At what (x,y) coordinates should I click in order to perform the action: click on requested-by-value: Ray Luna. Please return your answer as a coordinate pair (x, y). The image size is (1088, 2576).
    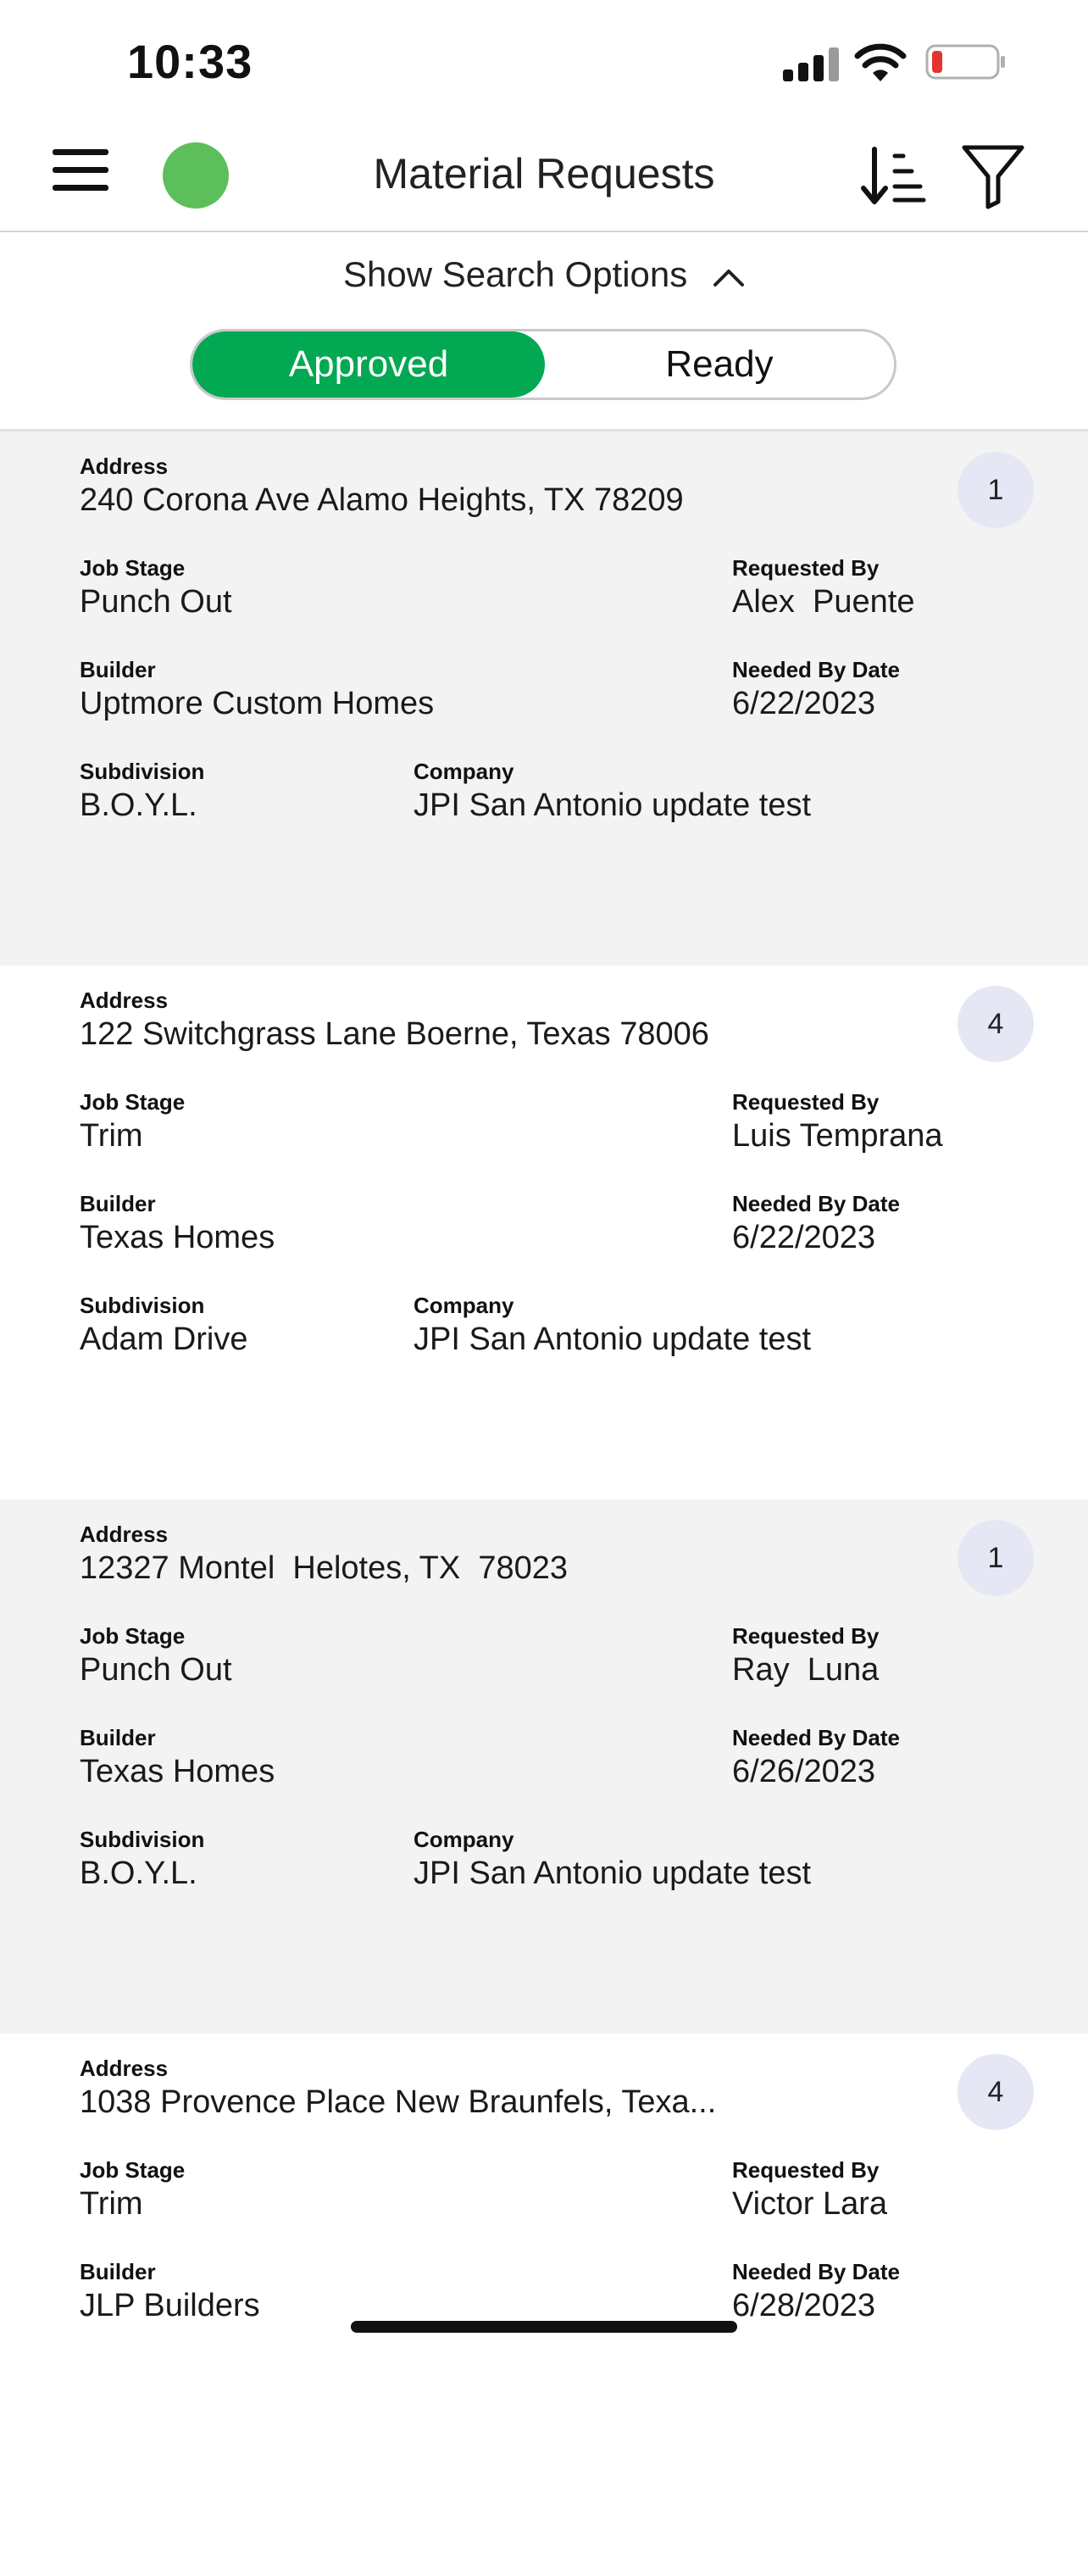
    Looking at the image, I should click on (806, 1670).